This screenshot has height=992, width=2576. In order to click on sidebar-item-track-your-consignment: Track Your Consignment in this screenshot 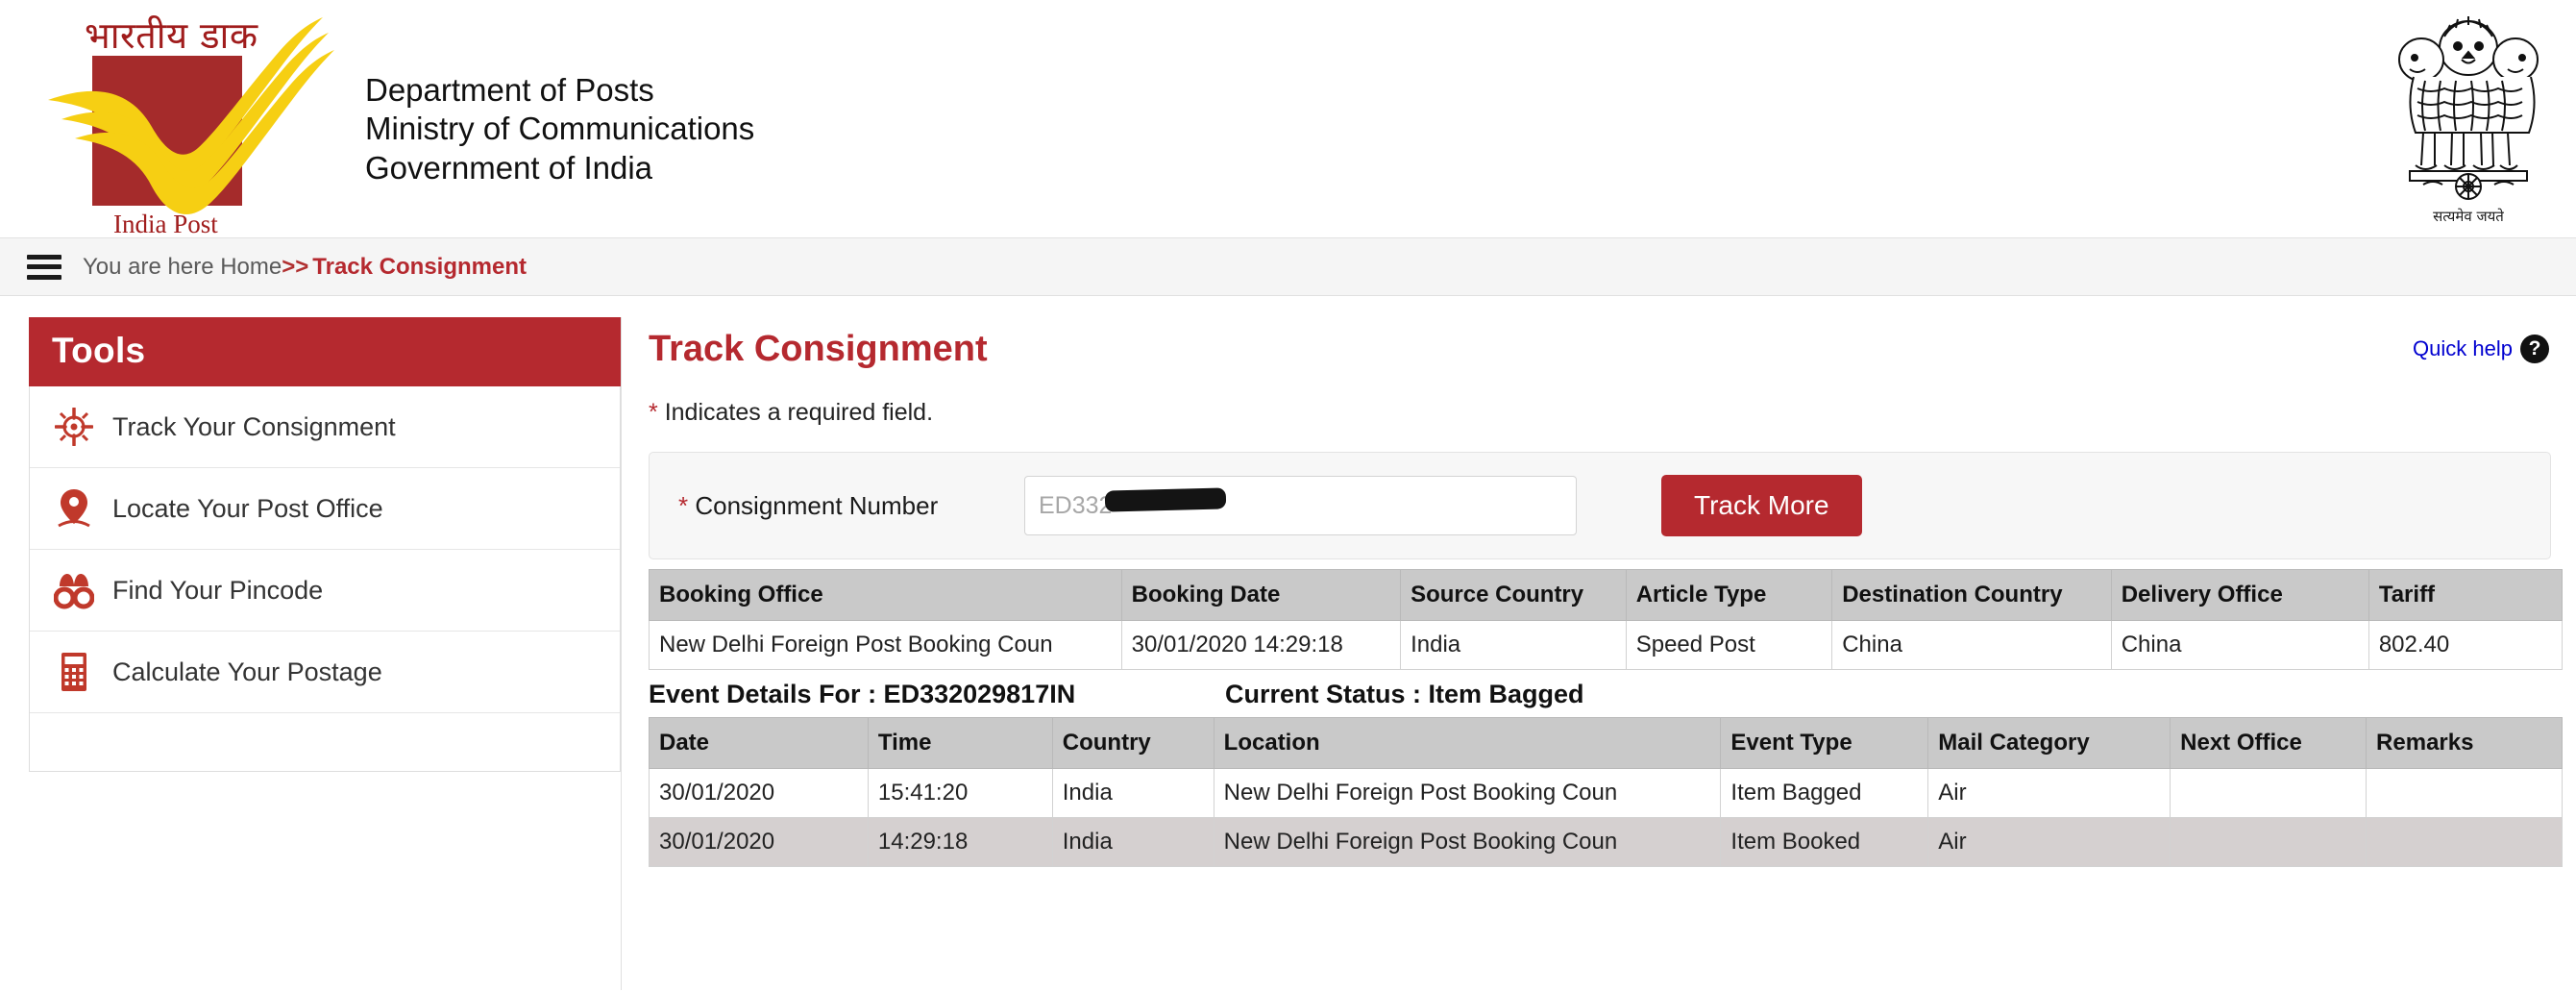, I will do `click(325, 427)`.